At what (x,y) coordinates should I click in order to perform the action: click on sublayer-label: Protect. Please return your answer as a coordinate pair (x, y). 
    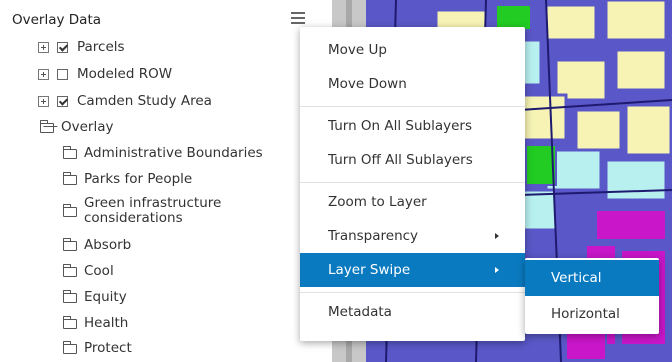
    Looking at the image, I should click on (108, 348).